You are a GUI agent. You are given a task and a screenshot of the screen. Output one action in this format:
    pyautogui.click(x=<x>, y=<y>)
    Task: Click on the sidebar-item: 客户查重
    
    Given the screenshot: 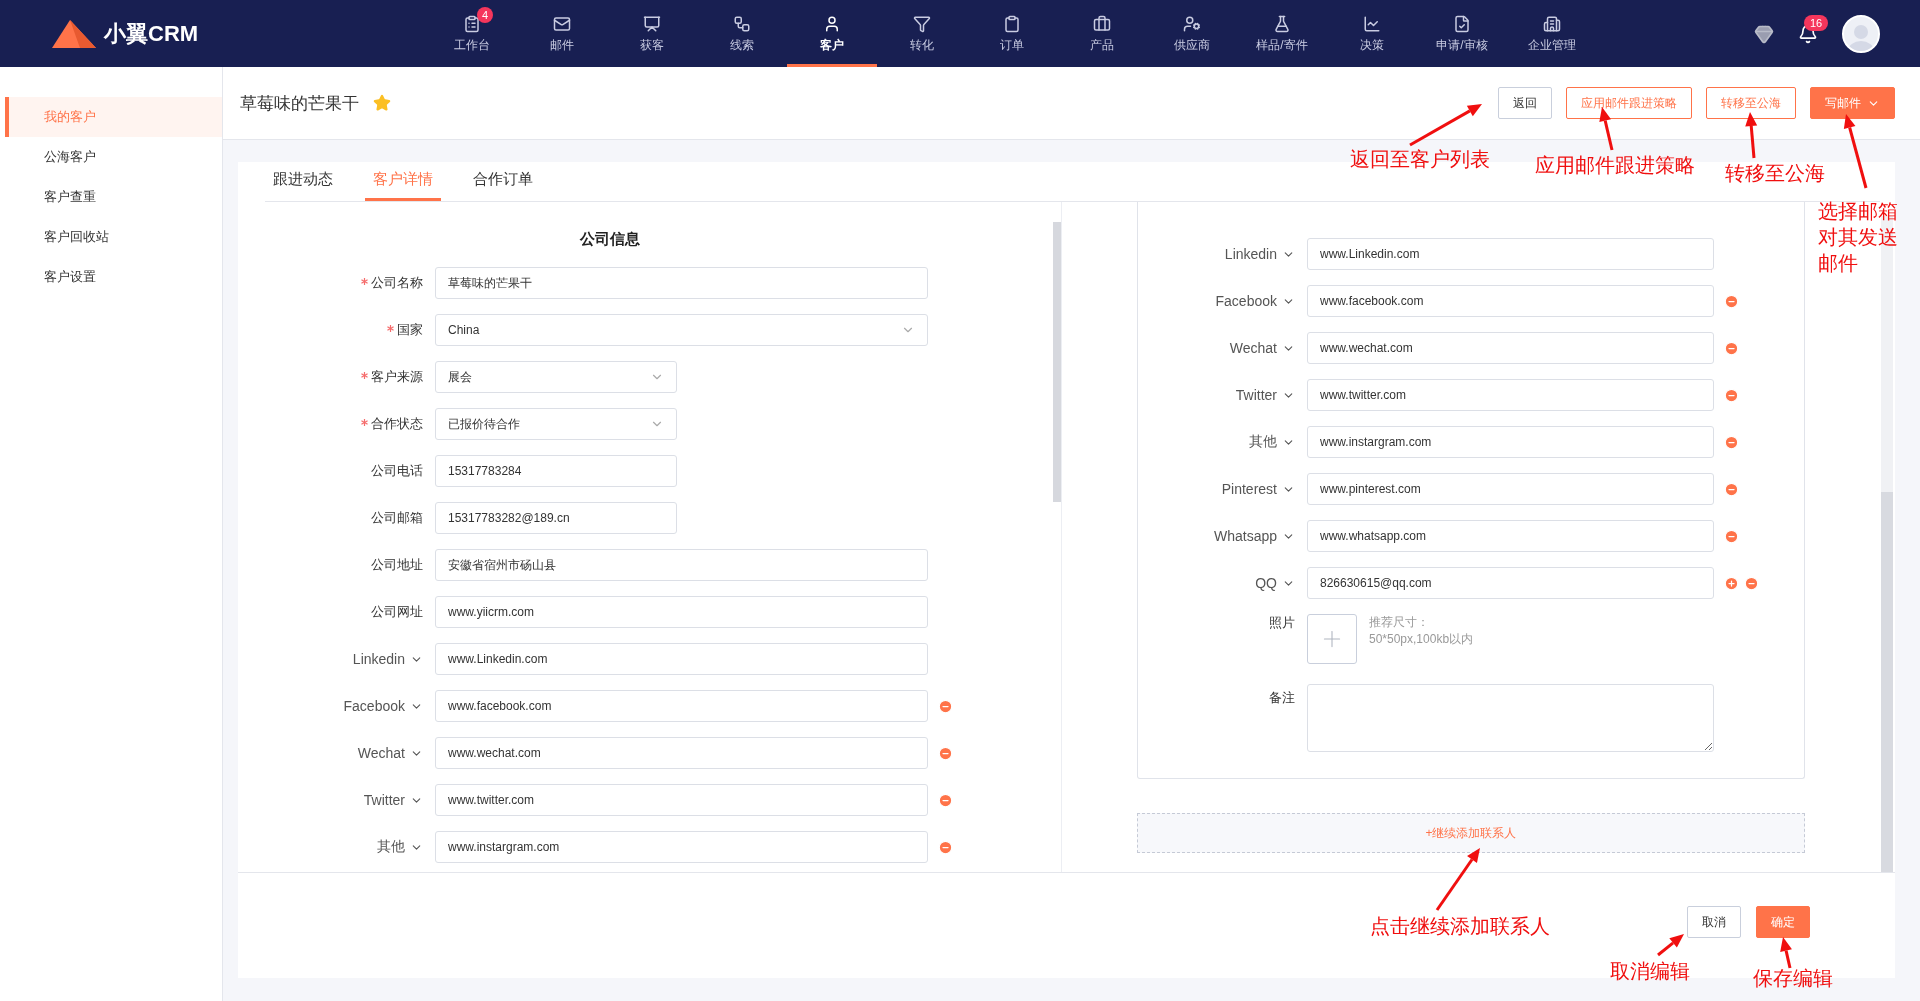 What is the action you would take?
    pyautogui.click(x=113, y=197)
    